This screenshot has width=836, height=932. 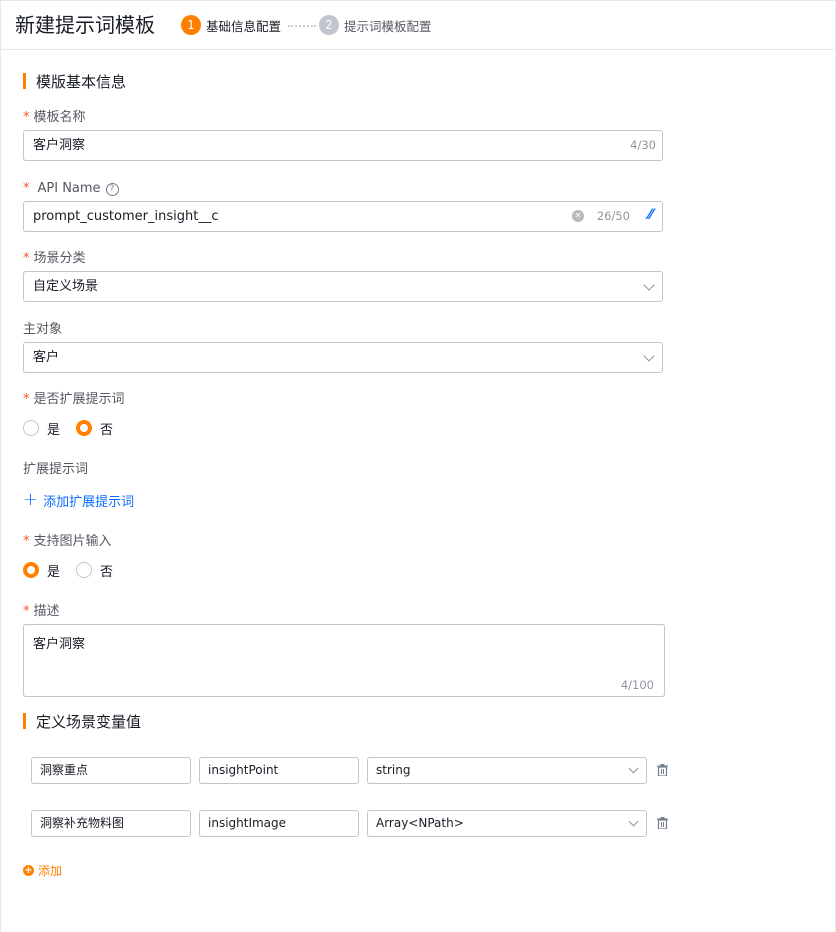 I want to click on section-text: 定义场景变量值, so click(x=89, y=721).